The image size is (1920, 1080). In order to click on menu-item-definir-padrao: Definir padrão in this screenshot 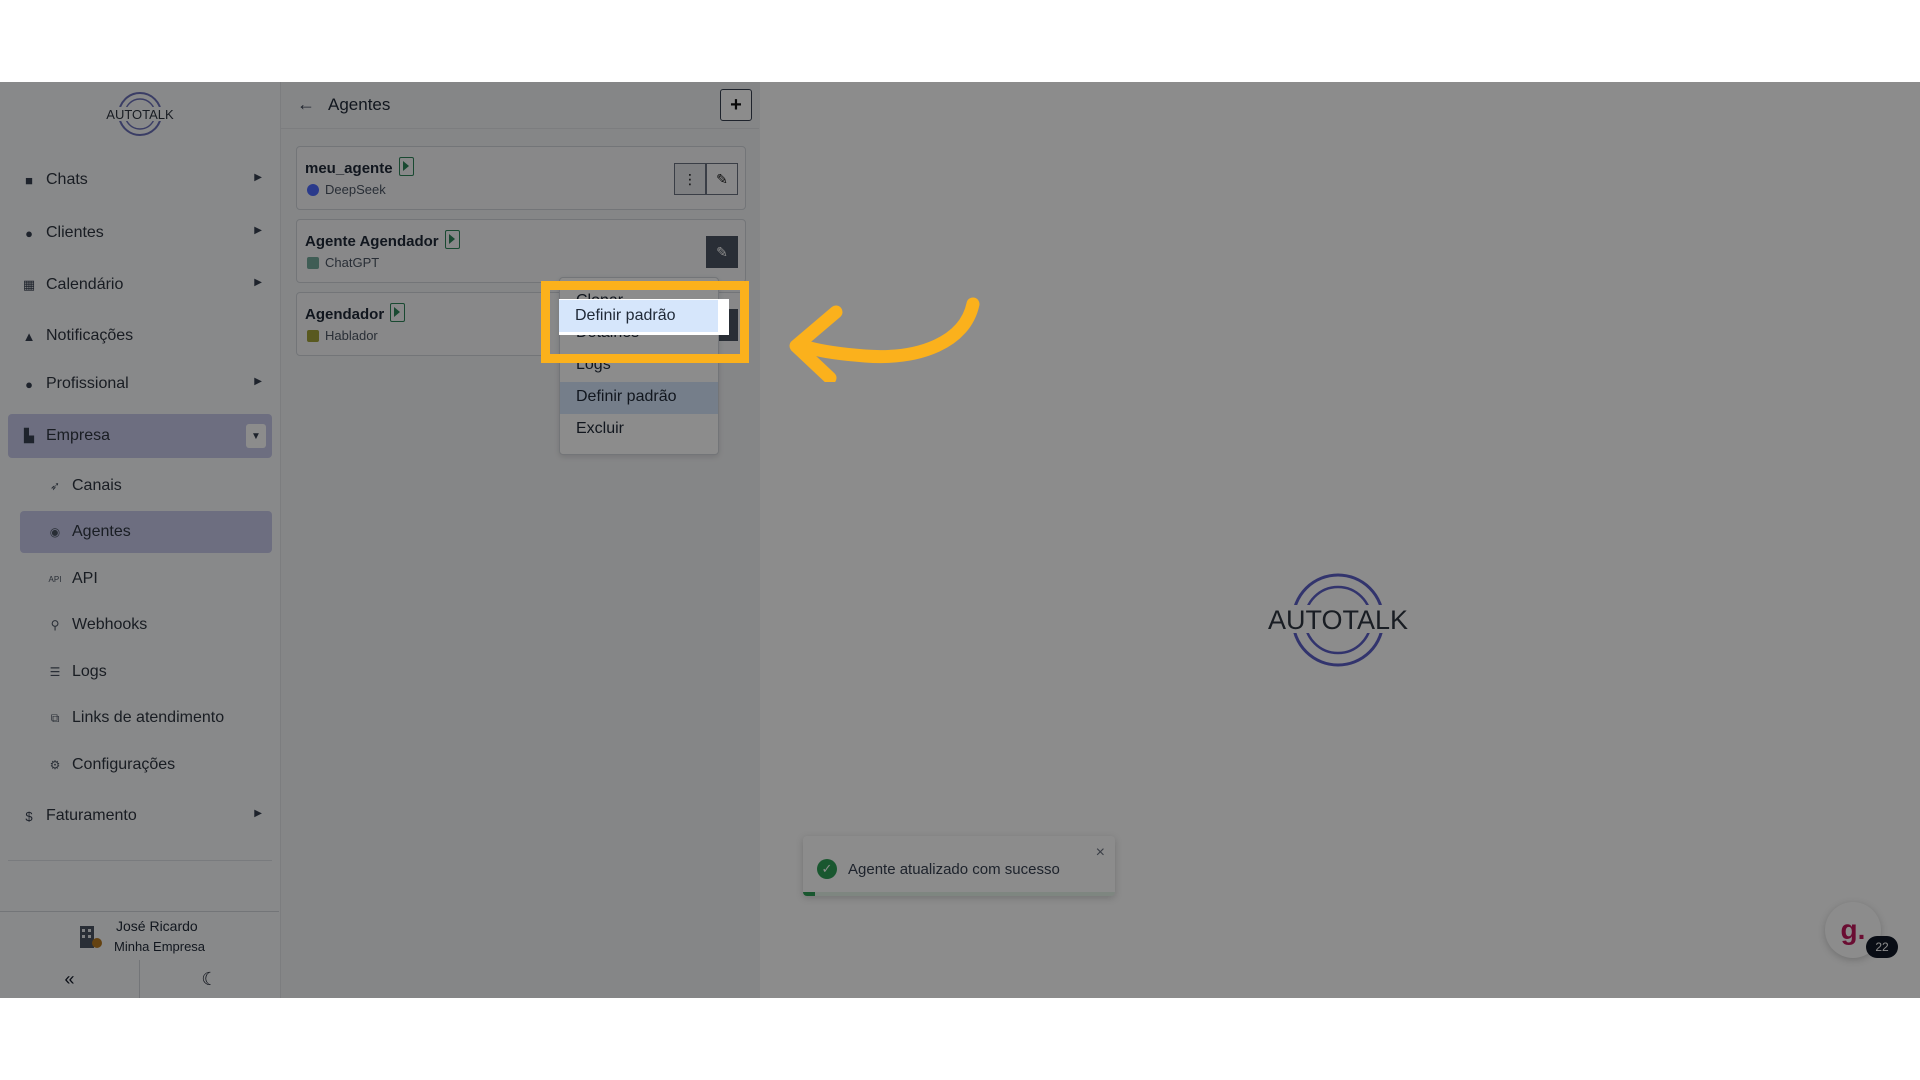, I will do `click(626, 397)`.